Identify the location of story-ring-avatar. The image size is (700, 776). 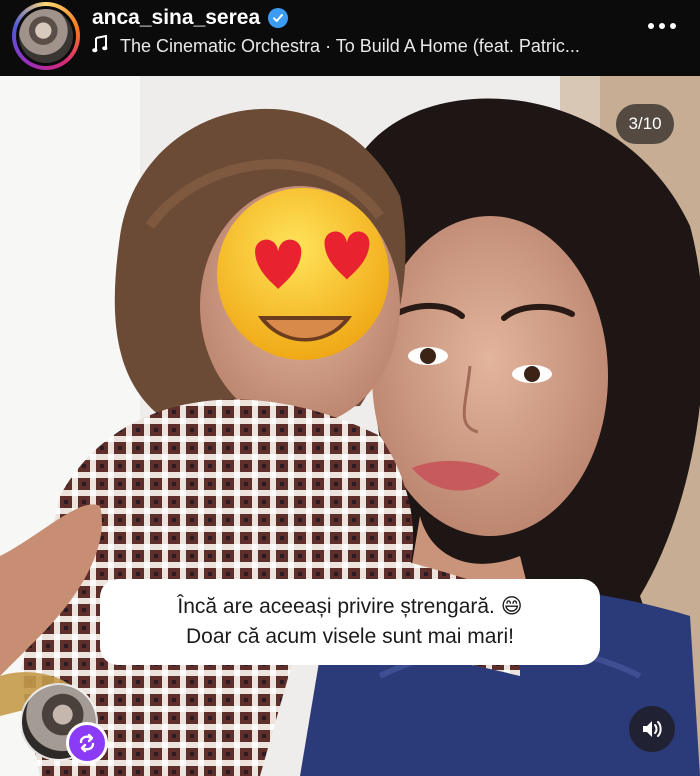
(46, 36).